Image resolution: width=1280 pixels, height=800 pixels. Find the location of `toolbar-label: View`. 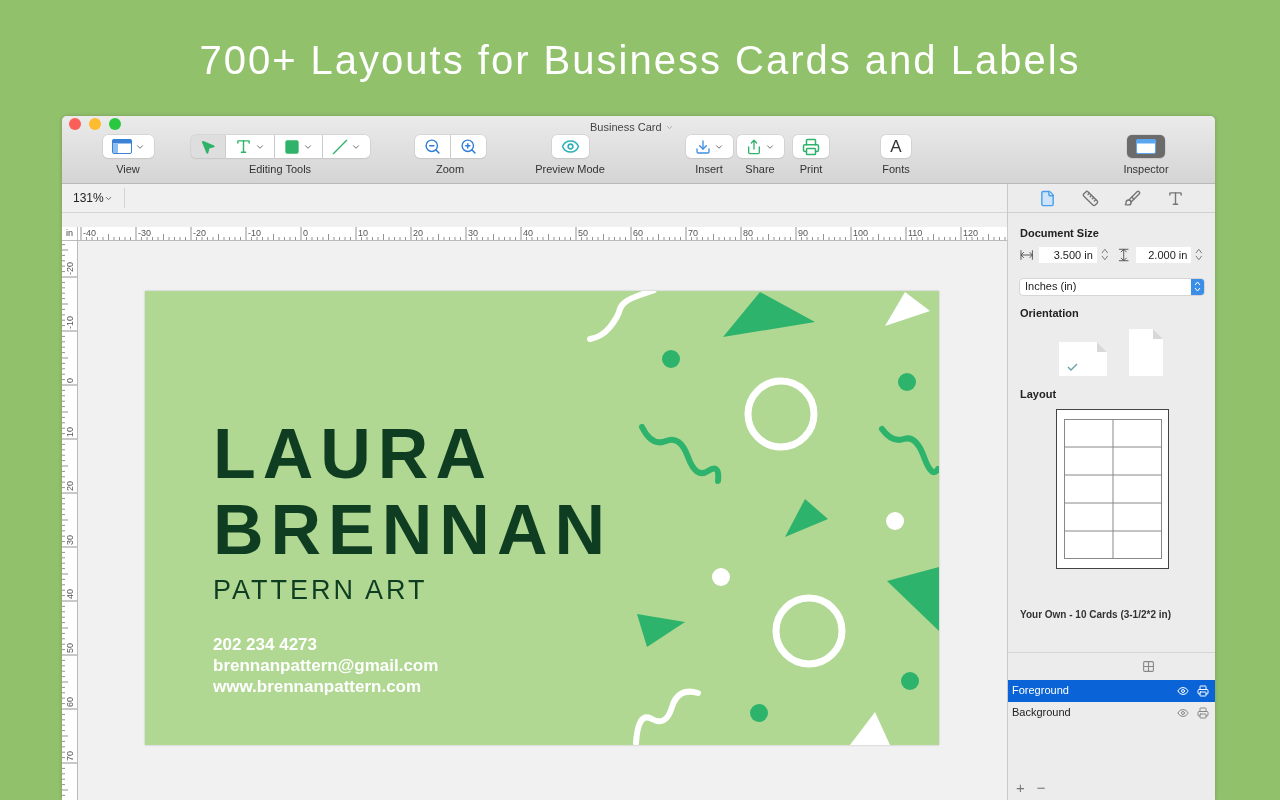

toolbar-label: View is located at coordinates (128, 170).